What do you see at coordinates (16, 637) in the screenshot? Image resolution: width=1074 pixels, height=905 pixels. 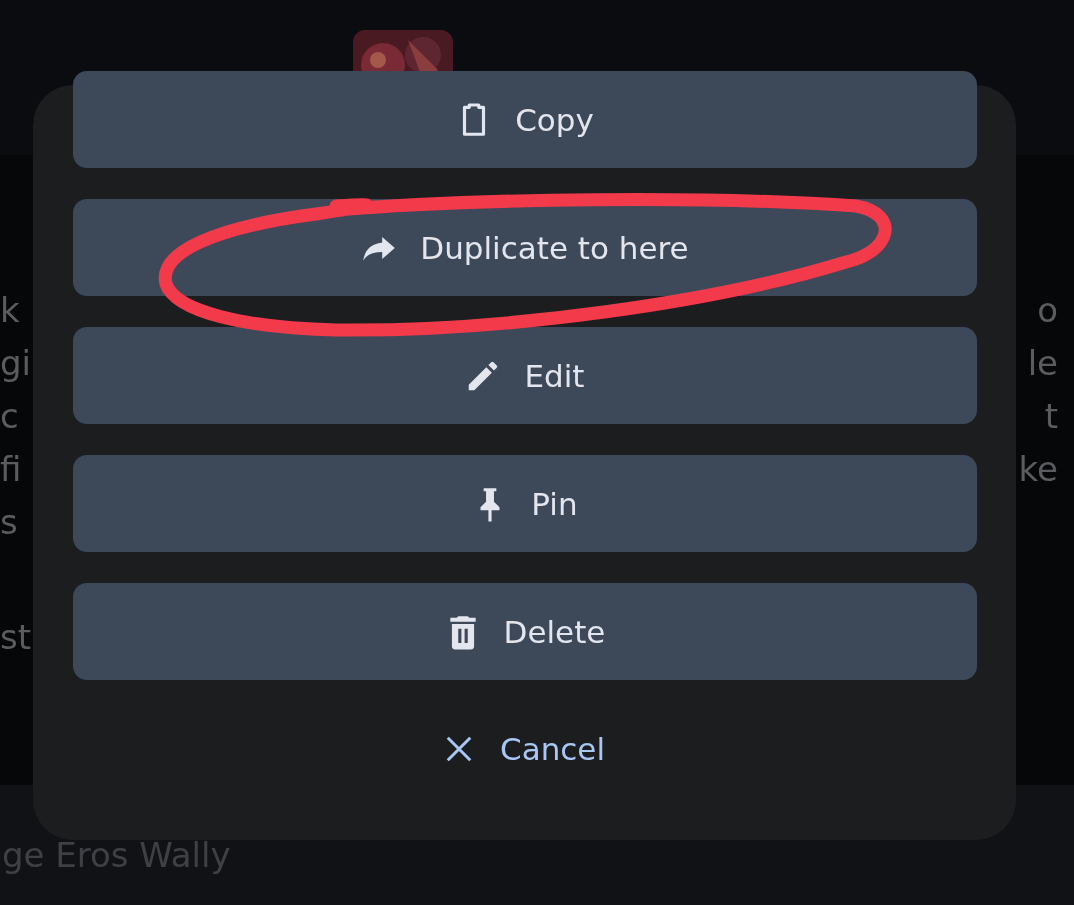 I see `message-text-fragment: st` at bounding box center [16, 637].